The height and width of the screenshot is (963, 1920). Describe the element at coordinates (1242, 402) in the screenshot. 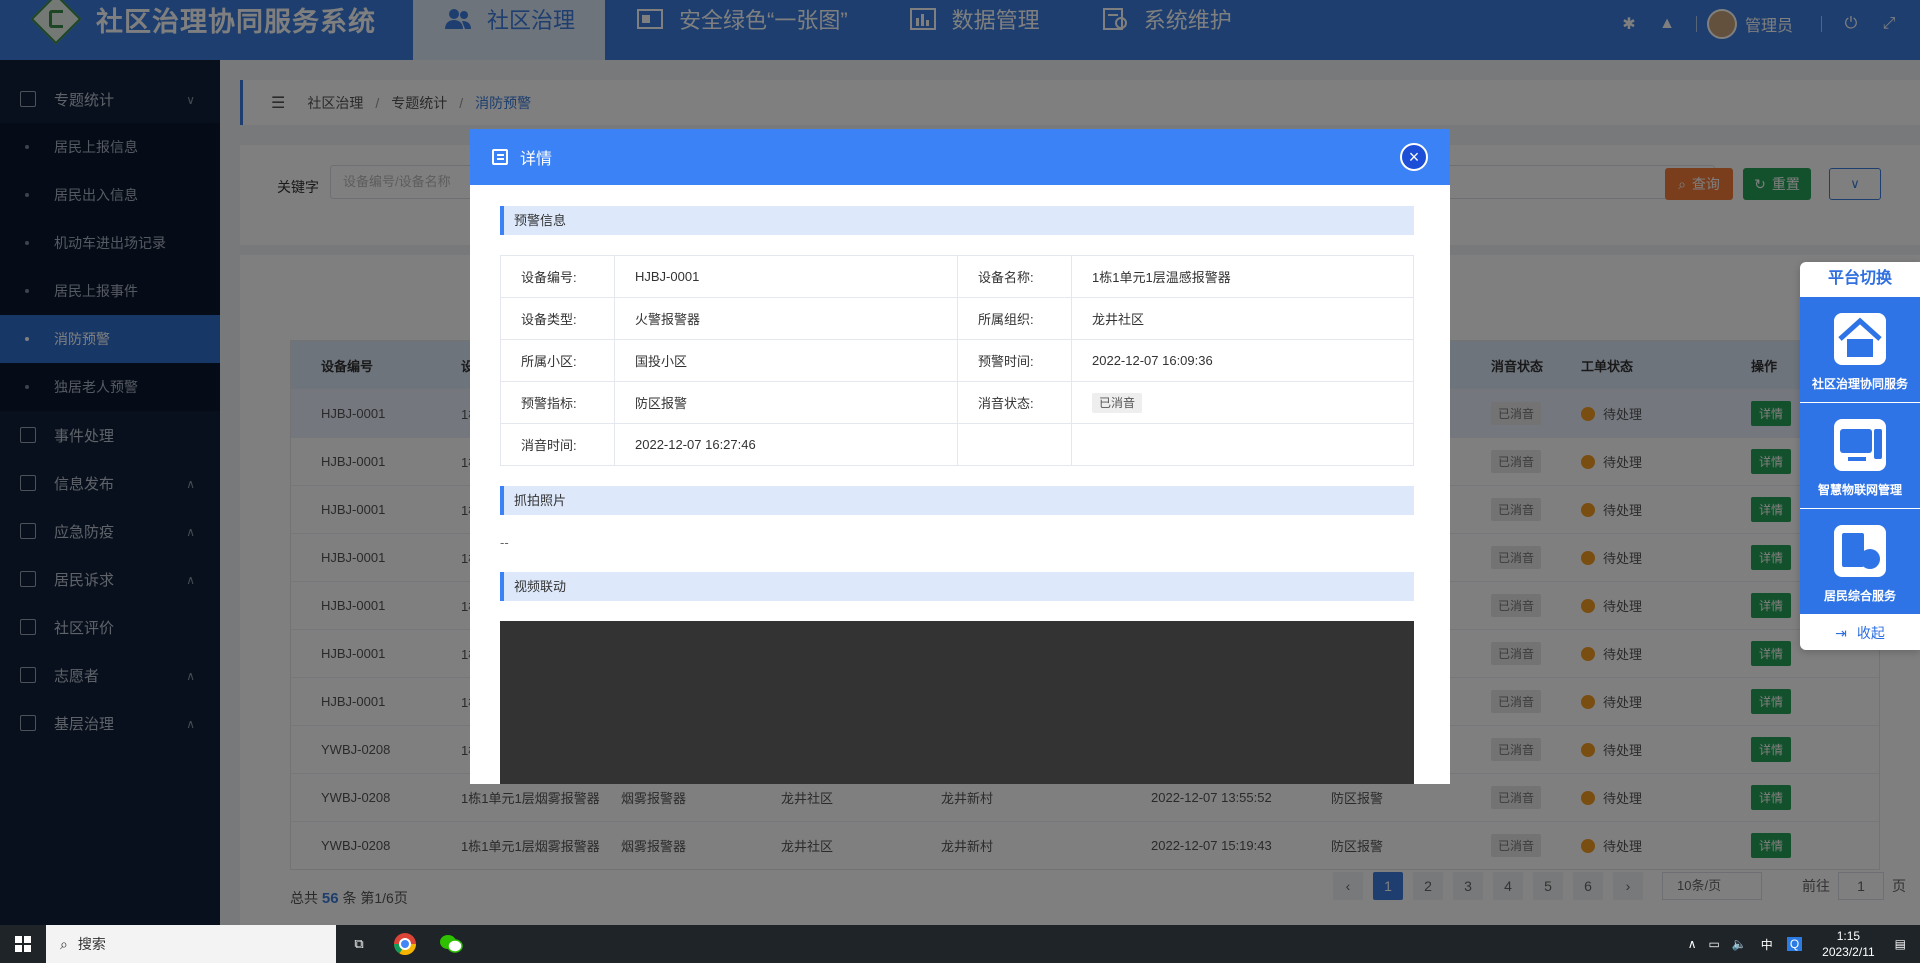

I see `mute-status-cell: 已消音` at that location.